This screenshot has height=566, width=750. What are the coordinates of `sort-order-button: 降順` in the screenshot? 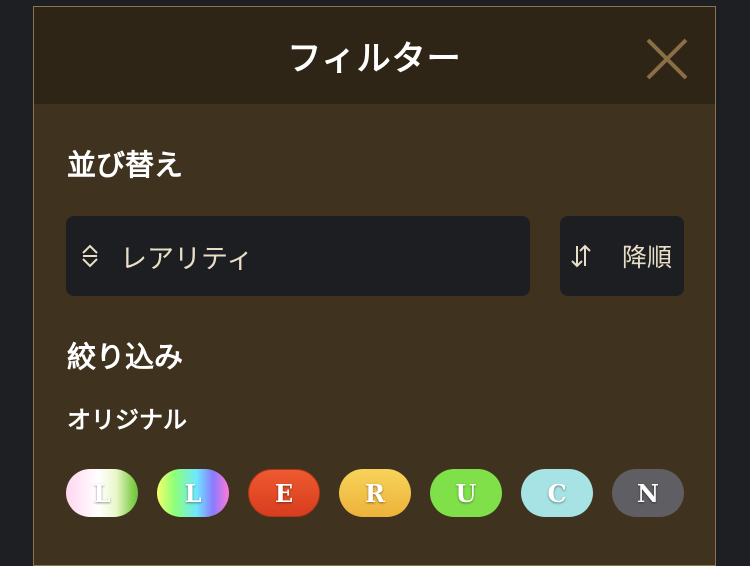 It's located at (622, 256).